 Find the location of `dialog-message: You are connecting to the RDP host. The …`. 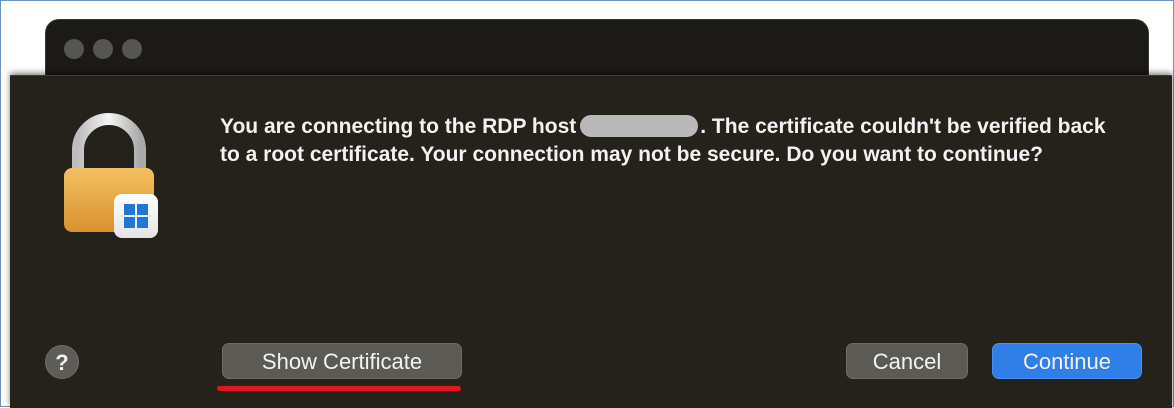

dialog-message: You are connecting to the RDP host. The … is located at coordinates (670, 141).